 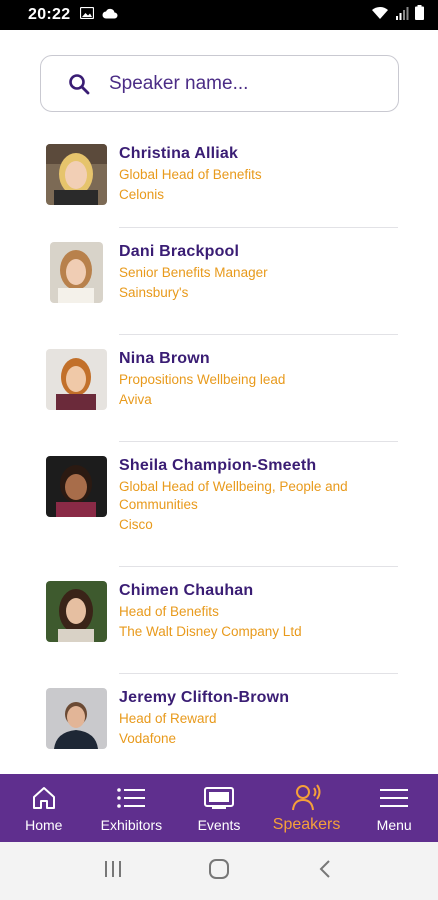 What do you see at coordinates (131, 825) in the screenshot?
I see `nav-label: Exhibitors` at bounding box center [131, 825].